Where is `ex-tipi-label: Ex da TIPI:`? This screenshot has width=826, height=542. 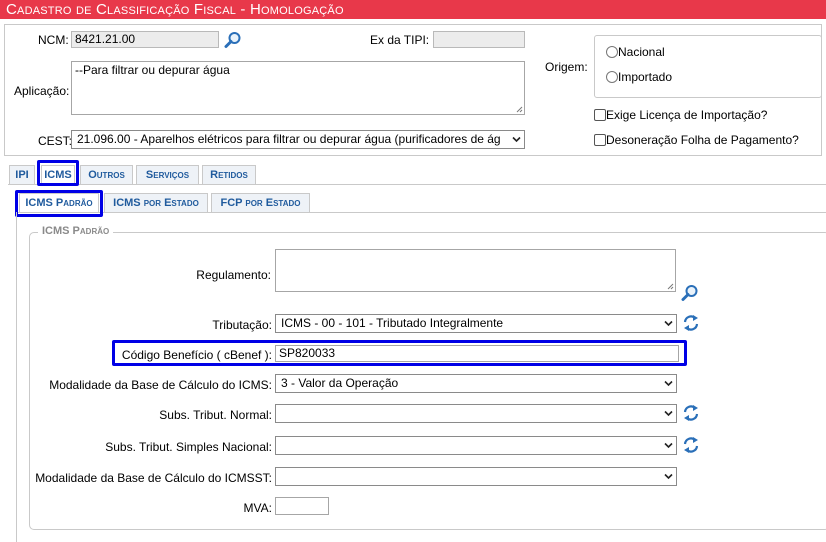
ex-tipi-label: Ex da TIPI: is located at coordinates (400, 40).